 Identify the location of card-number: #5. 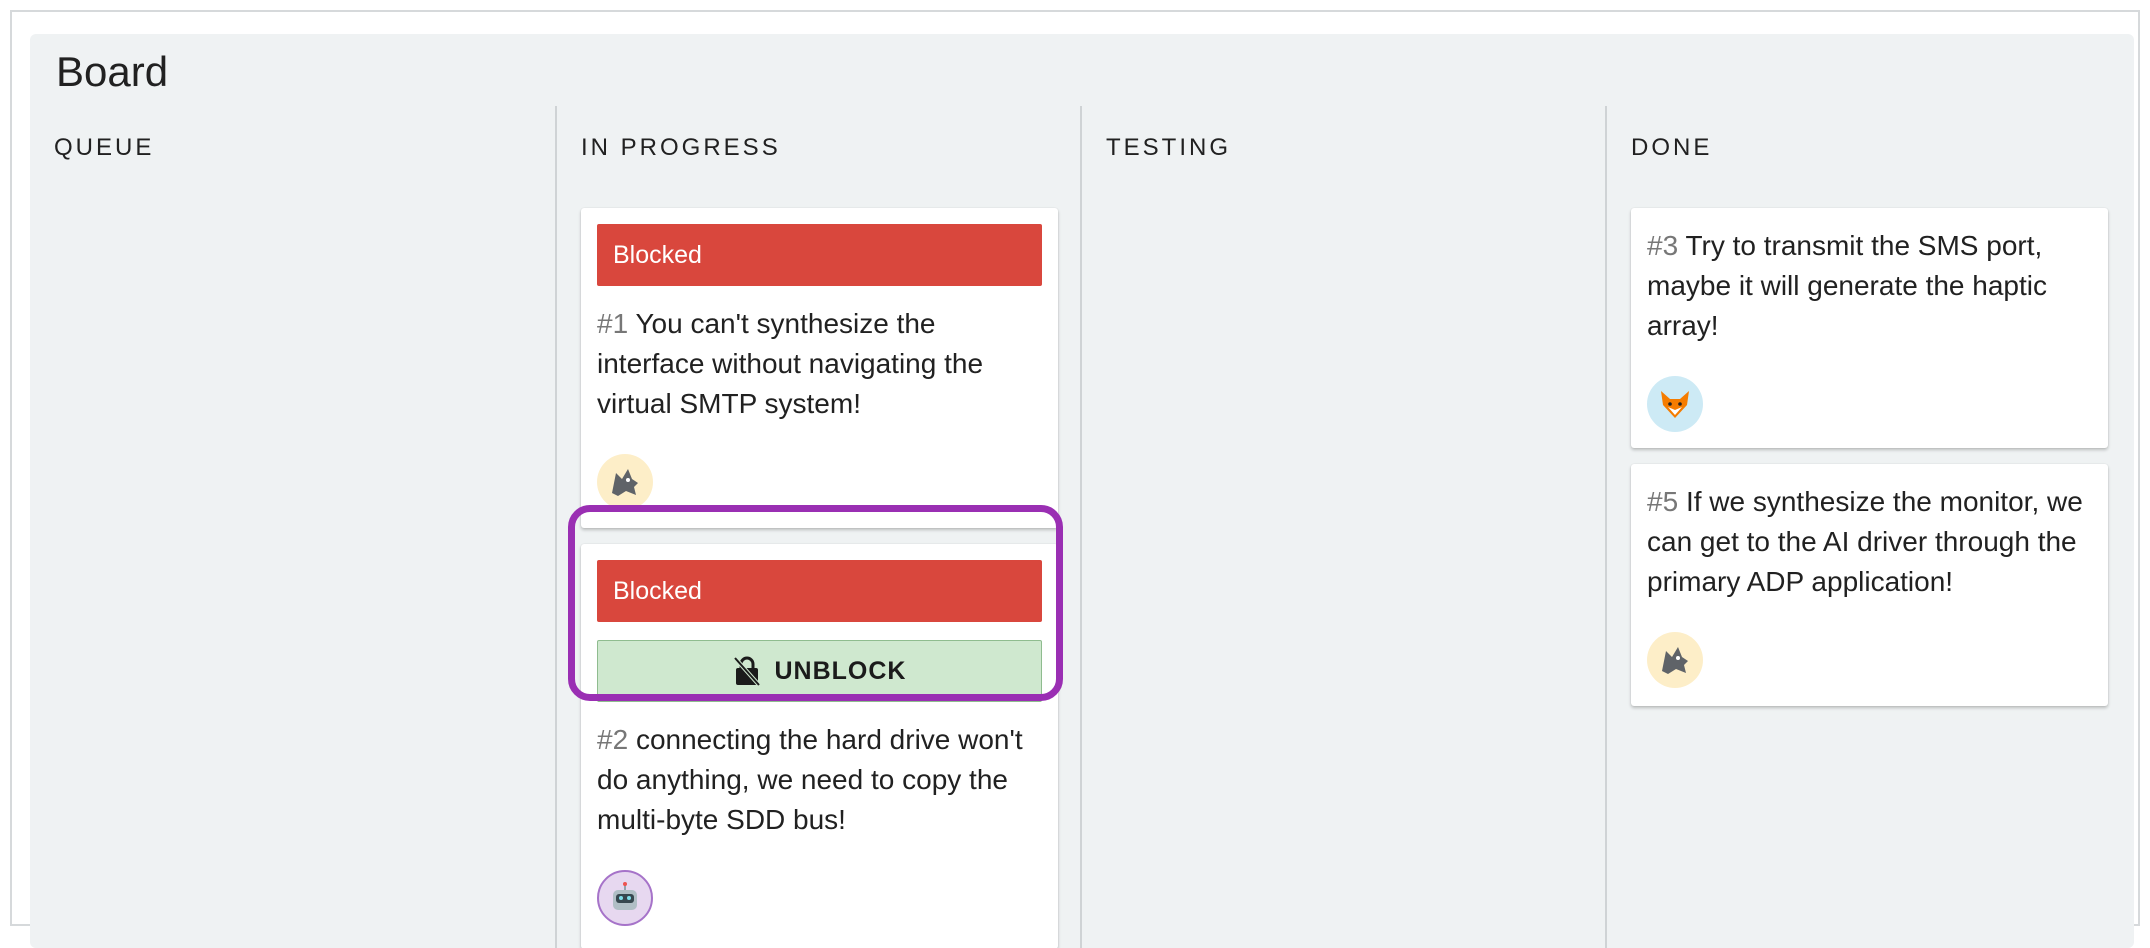
(1663, 501).